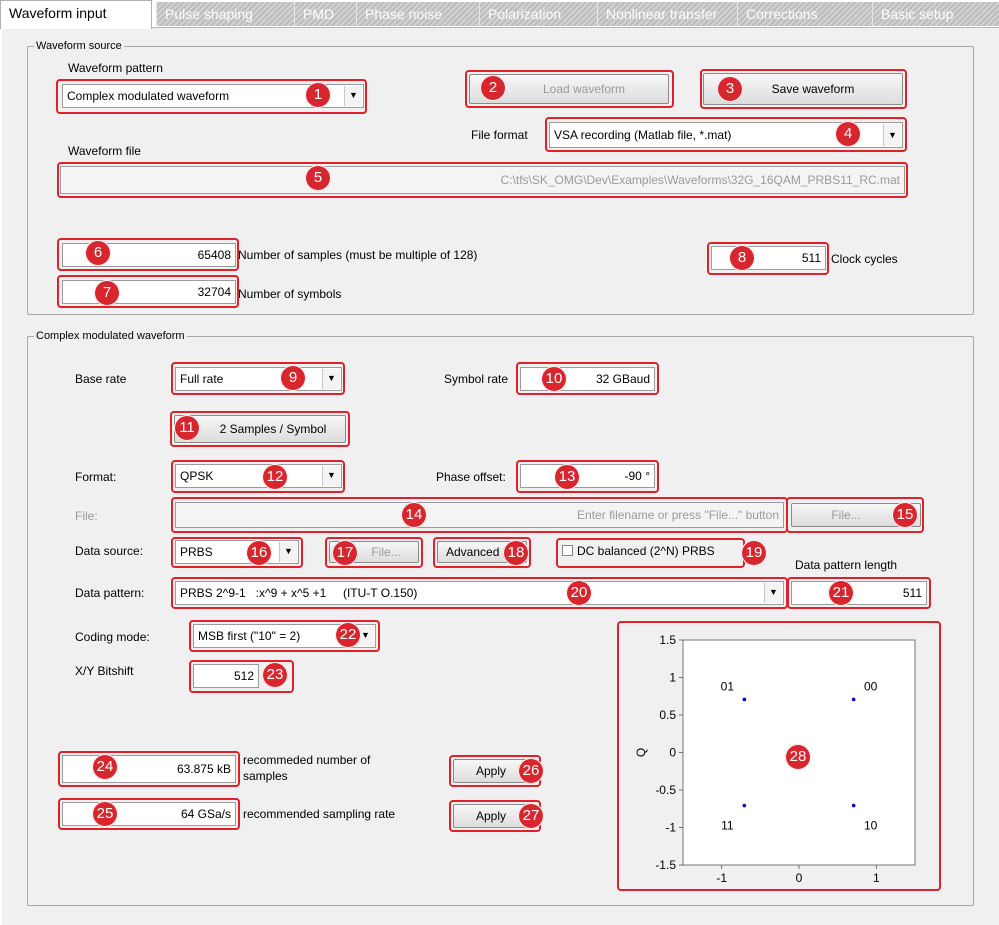 The image size is (999, 925). Describe the element at coordinates (259, 553) in the screenshot. I see `annotation-badge: 16` at that location.